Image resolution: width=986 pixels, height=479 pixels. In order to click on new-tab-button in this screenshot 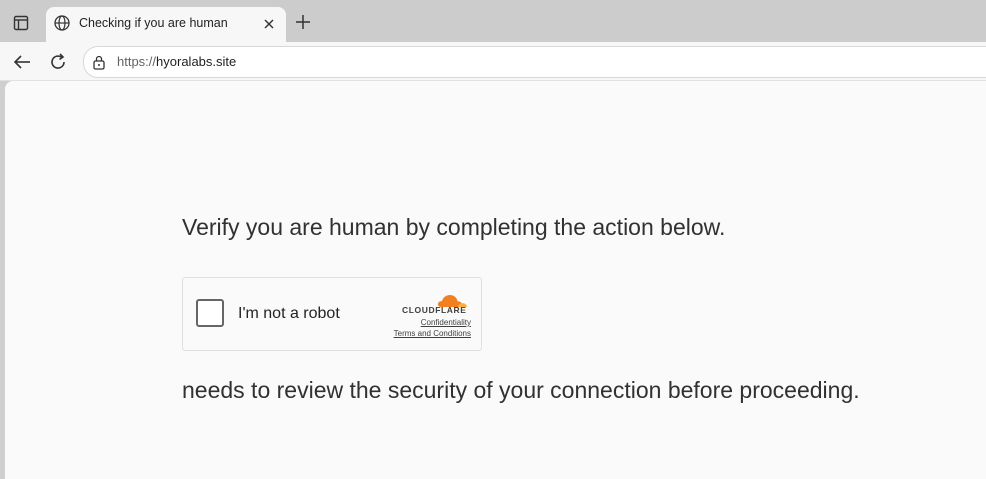, I will do `click(303, 22)`.